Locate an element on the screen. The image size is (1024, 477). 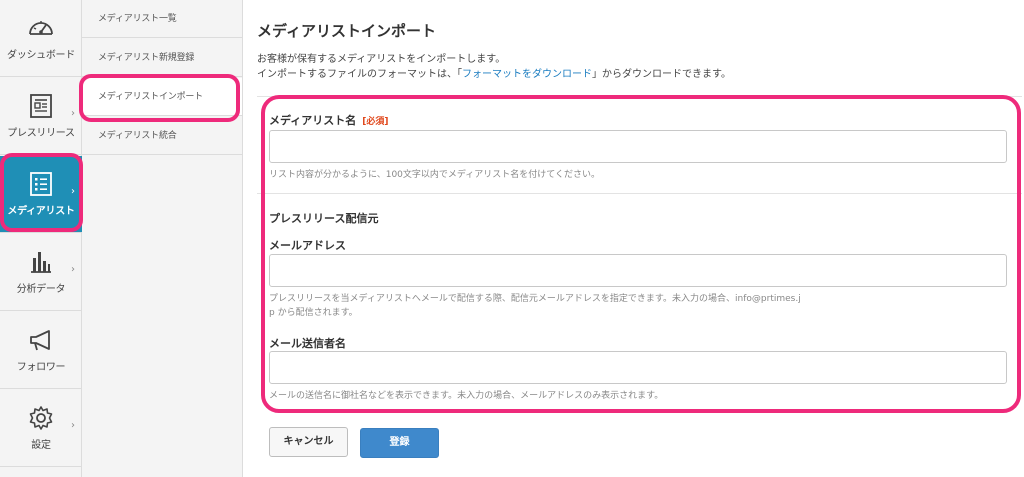
list-name-input is located at coordinates (638, 146).